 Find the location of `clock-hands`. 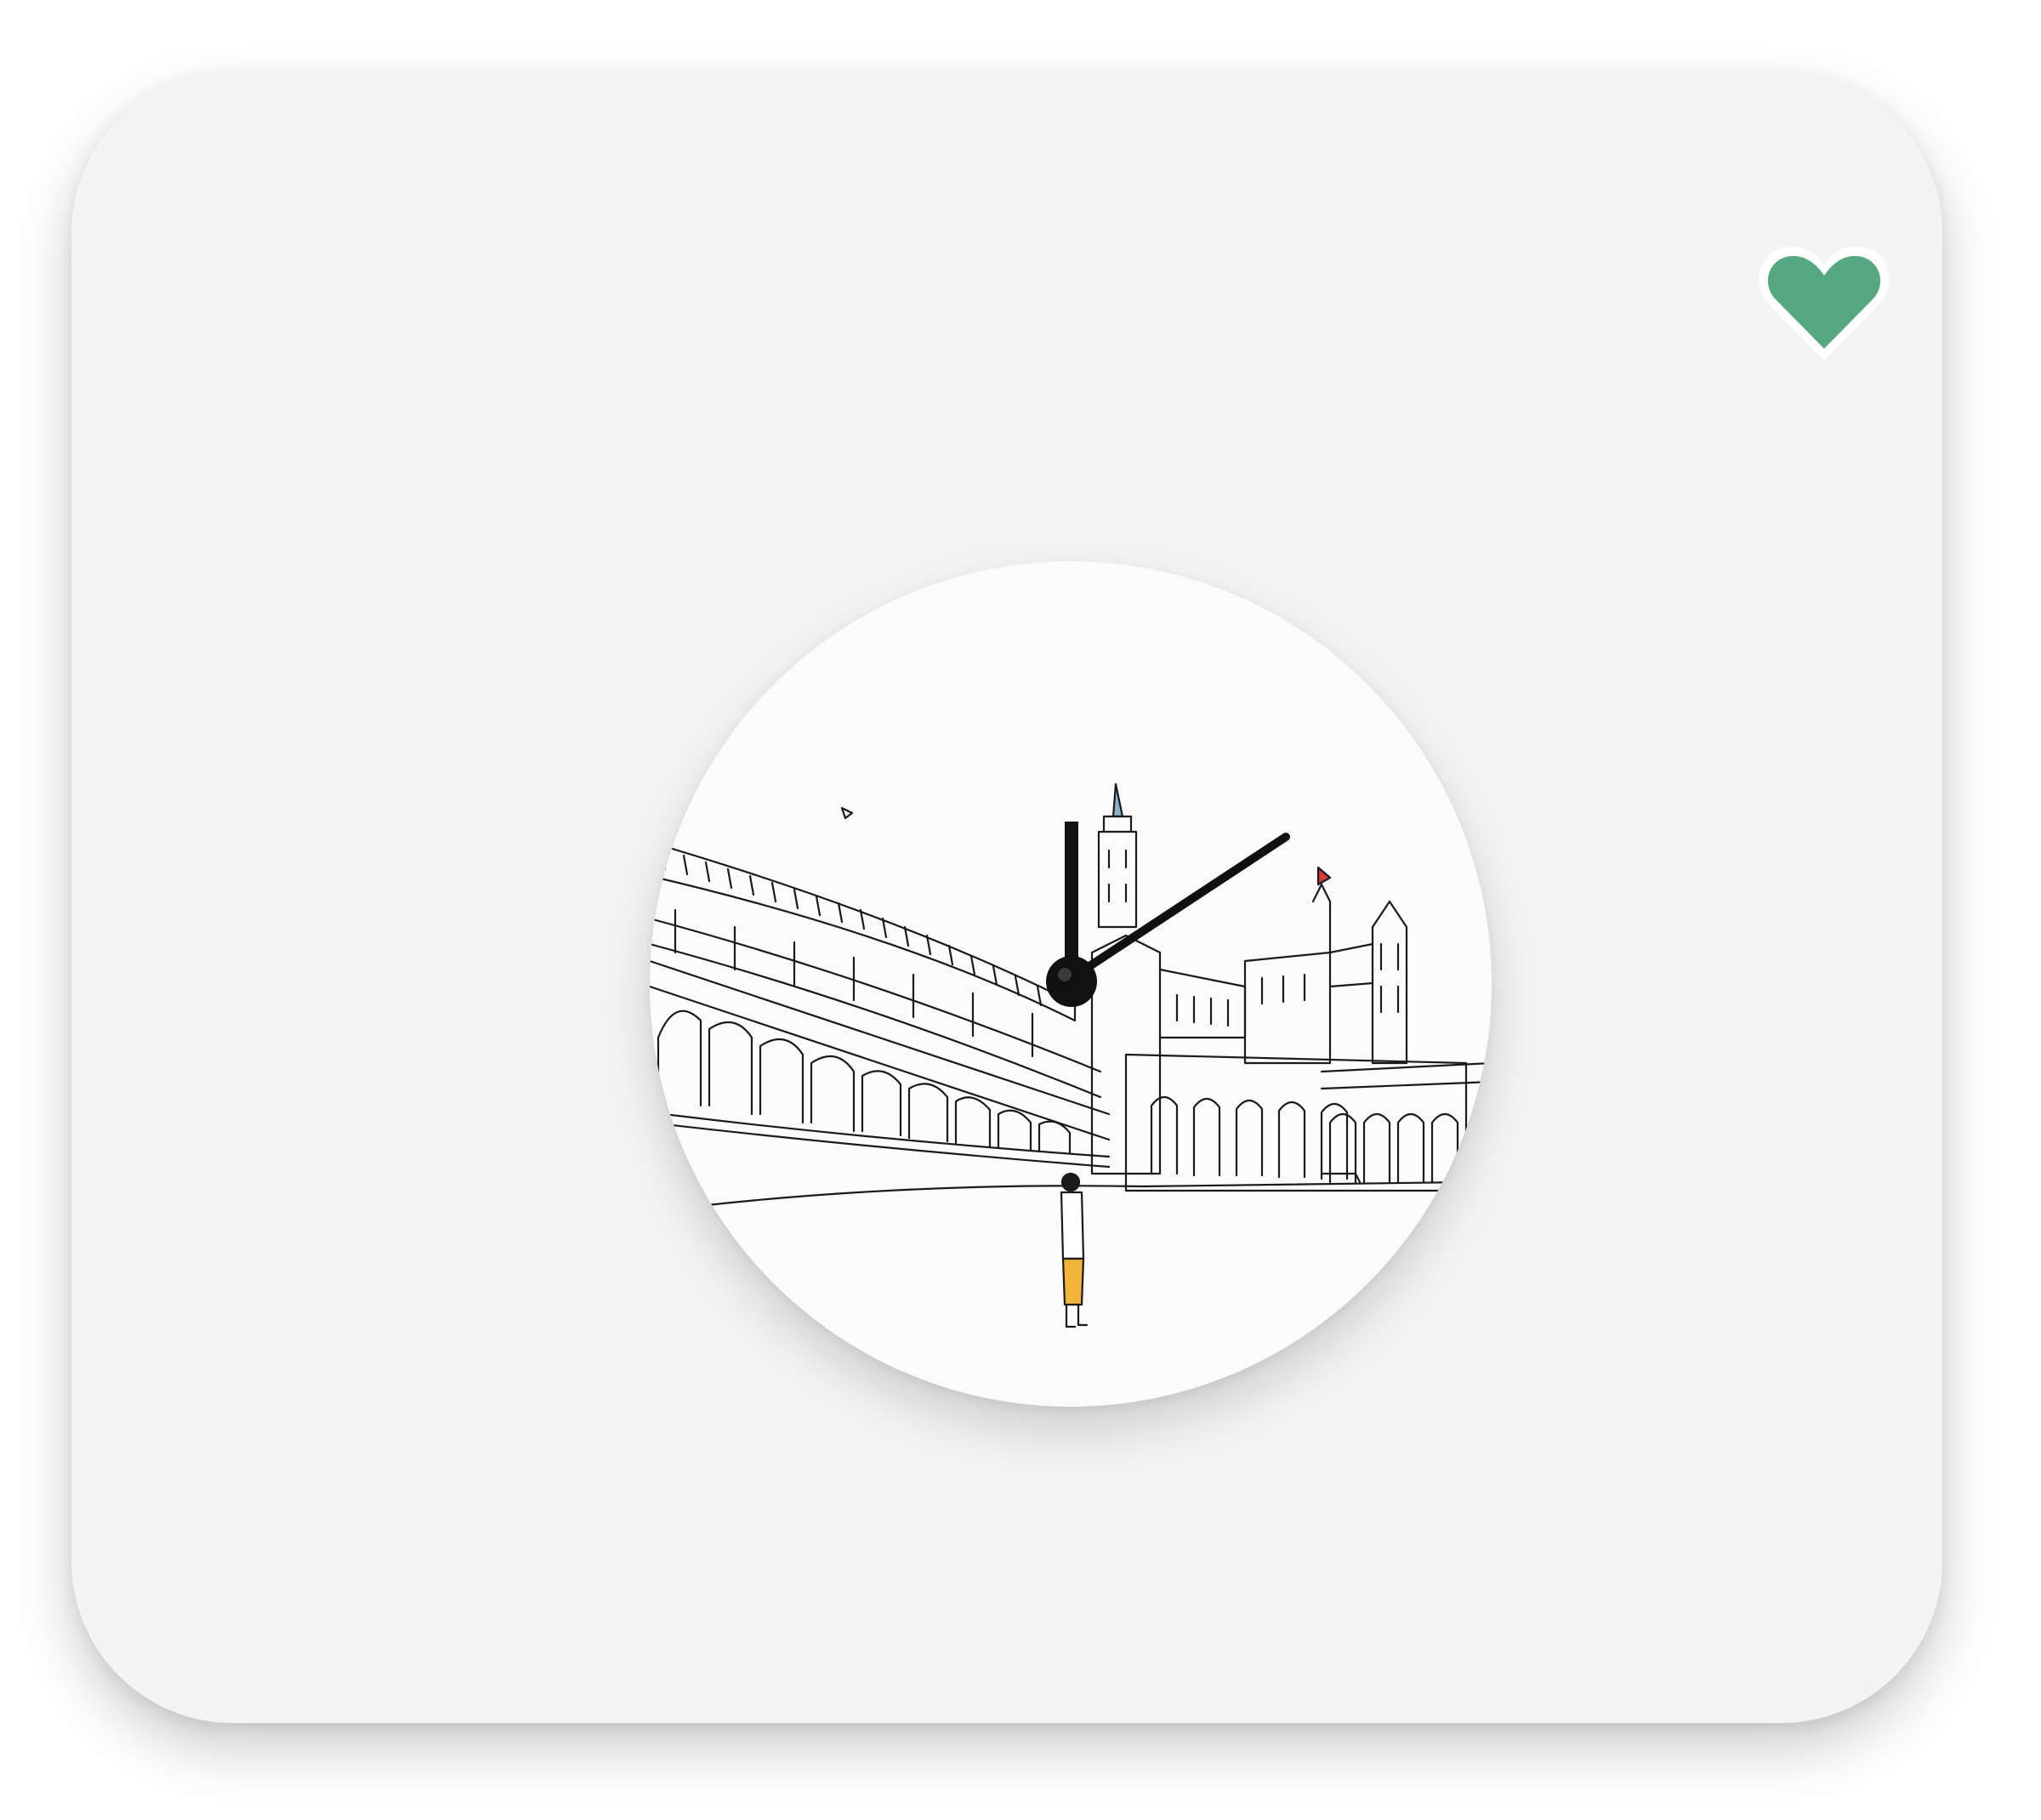

clock-hands is located at coordinates (1168, 914).